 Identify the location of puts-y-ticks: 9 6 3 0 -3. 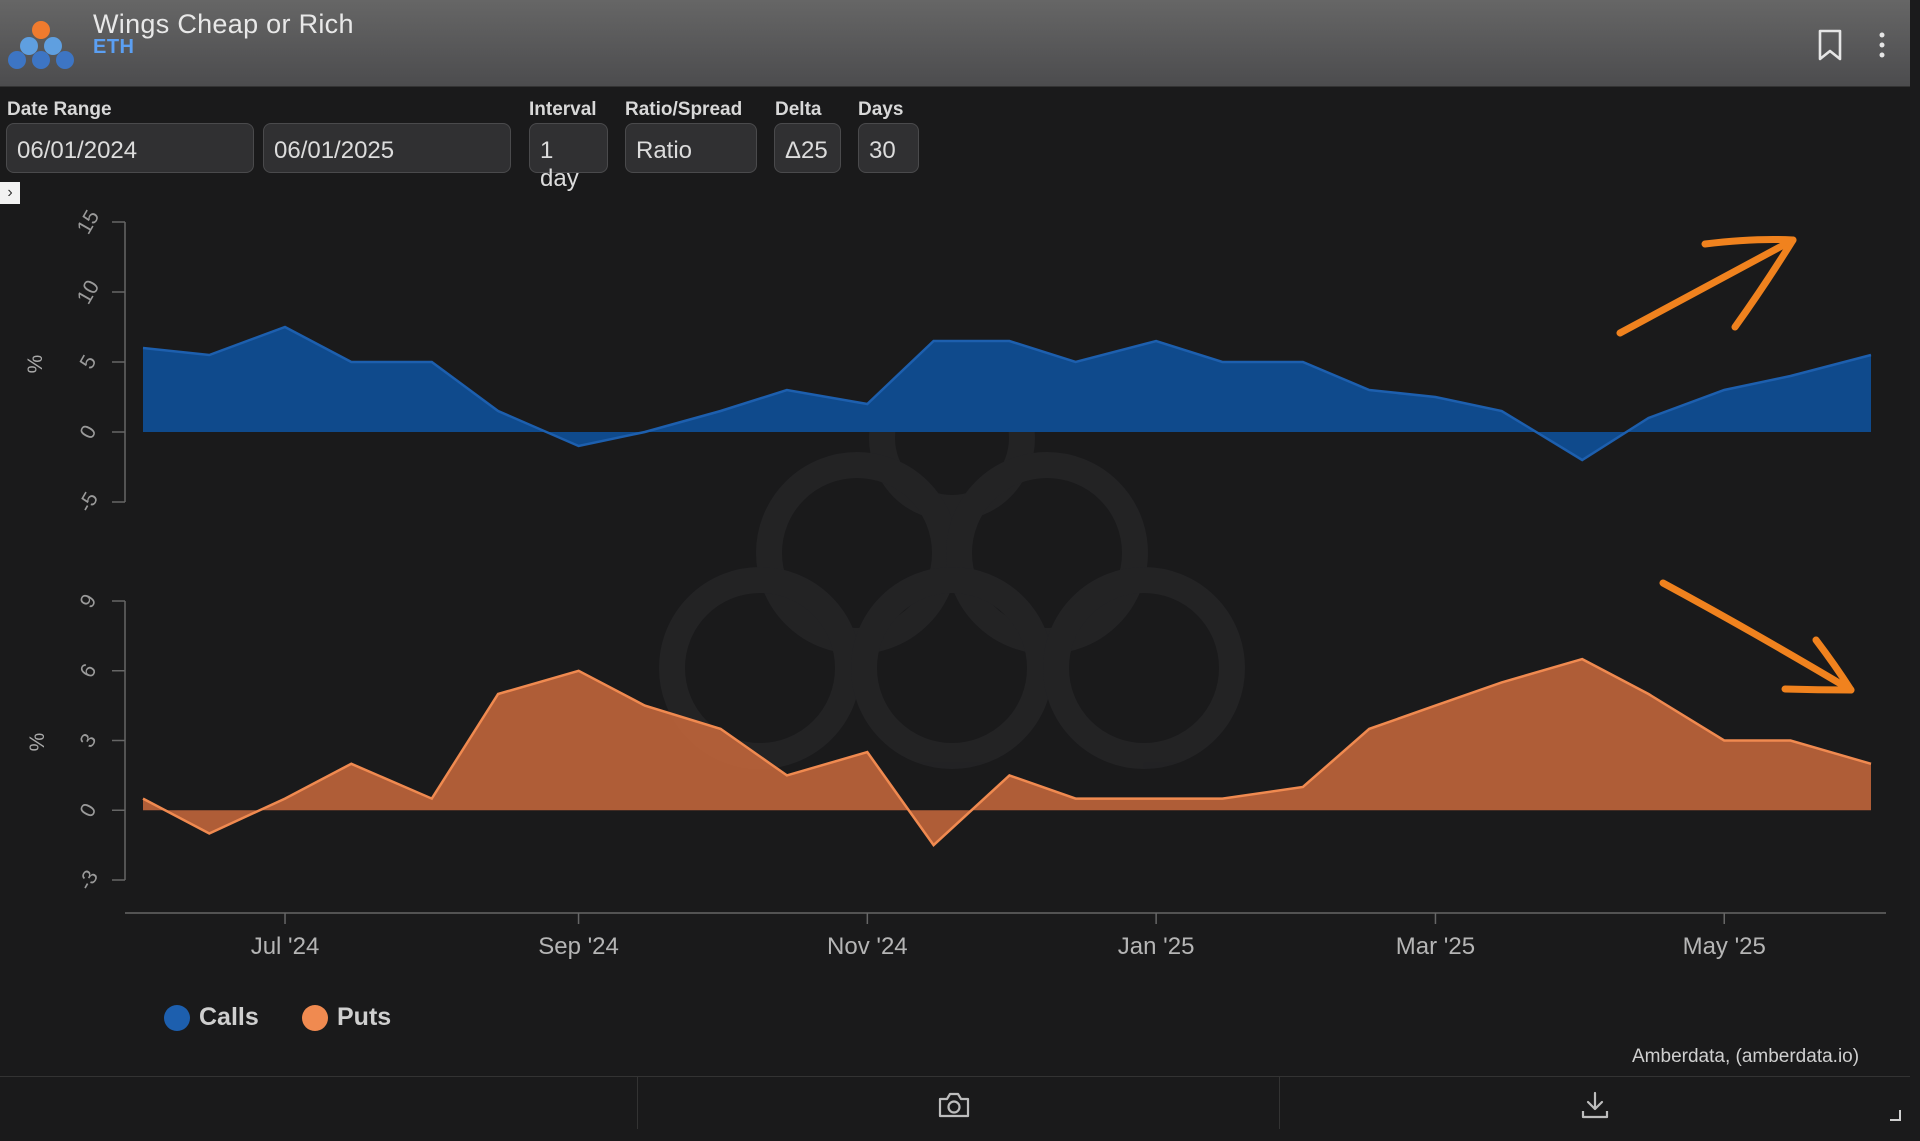
(99, 742).